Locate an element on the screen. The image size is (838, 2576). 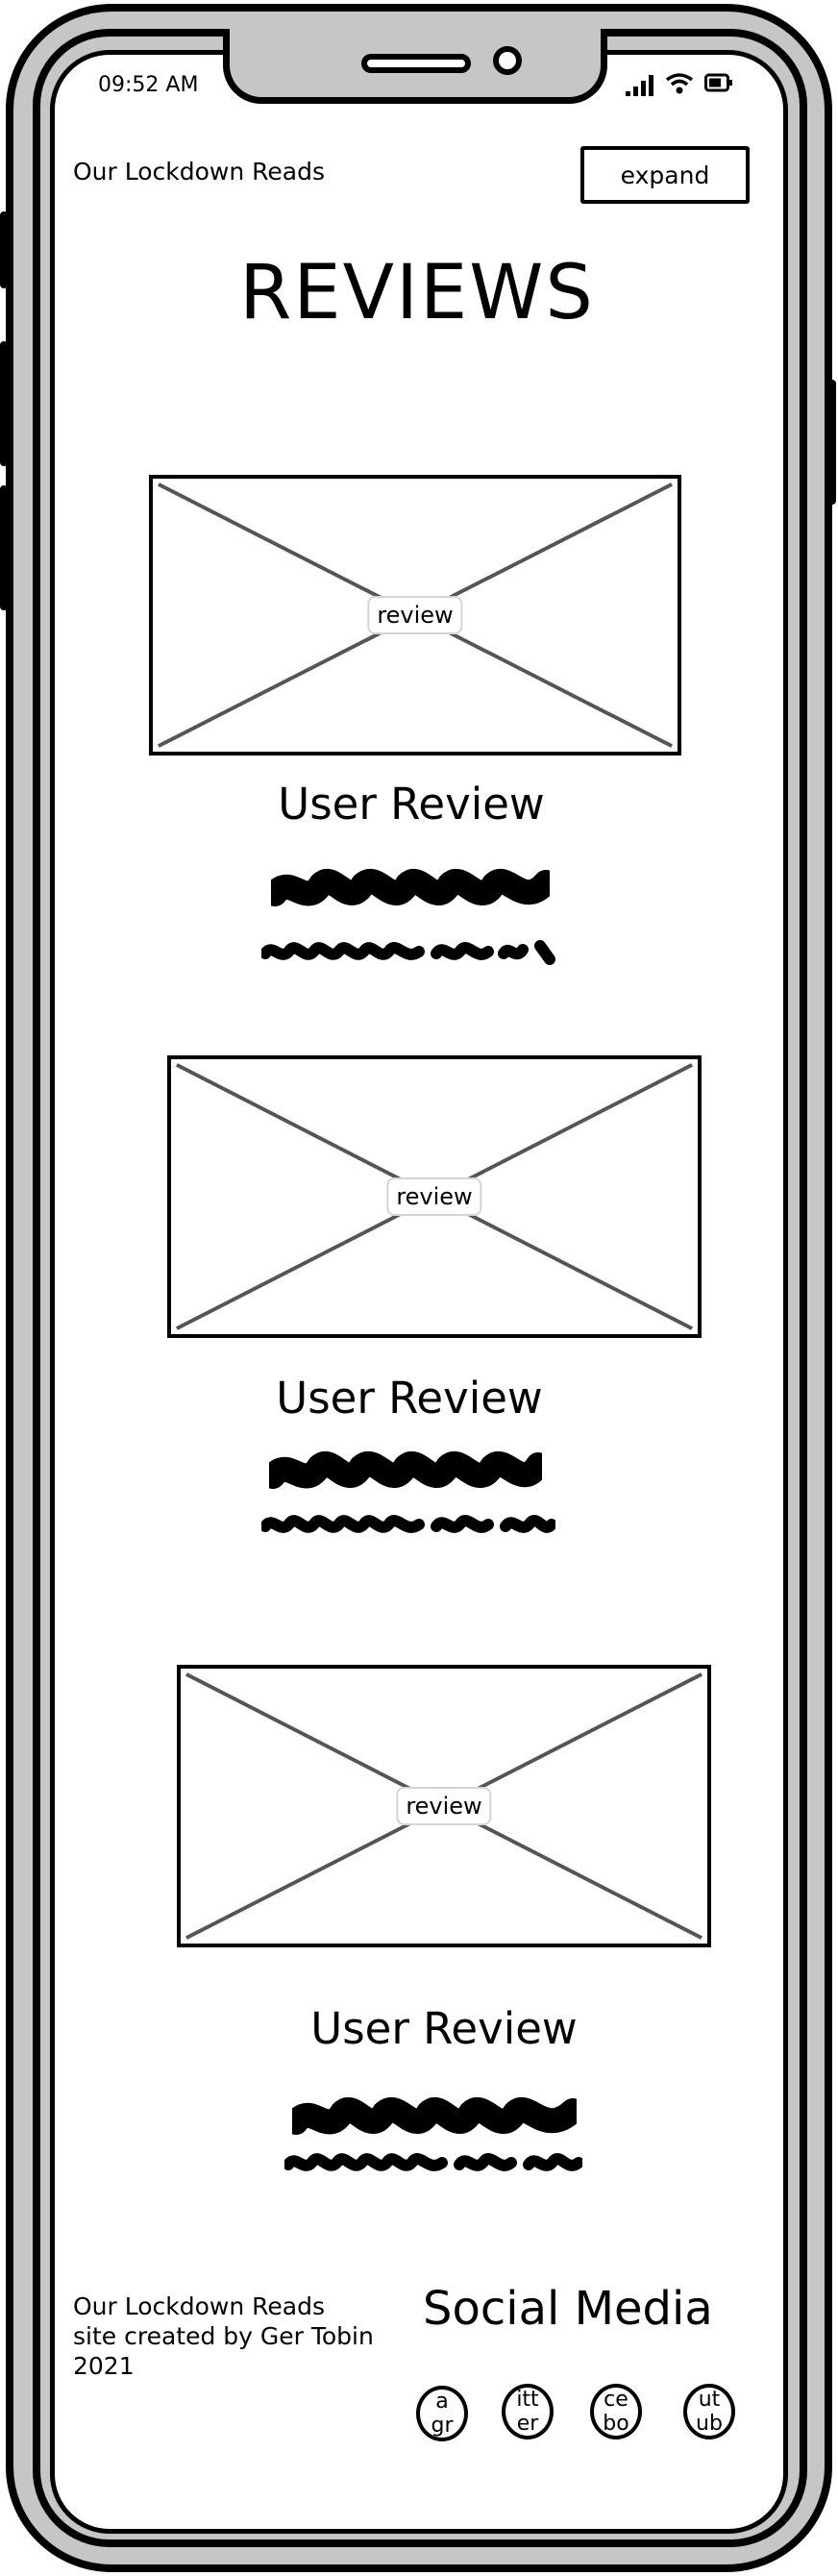
battery-icon is located at coordinates (718, 83).